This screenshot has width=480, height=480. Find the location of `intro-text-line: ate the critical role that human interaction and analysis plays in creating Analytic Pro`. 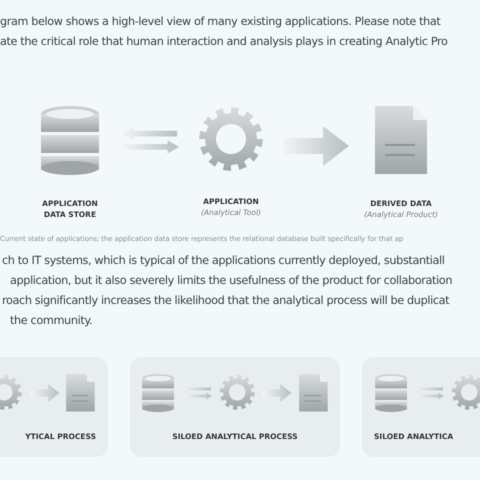

intro-text-line: ate the critical role that human interaction and analysis plays in creating Analytic Pro is located at coordinates (224, 42).